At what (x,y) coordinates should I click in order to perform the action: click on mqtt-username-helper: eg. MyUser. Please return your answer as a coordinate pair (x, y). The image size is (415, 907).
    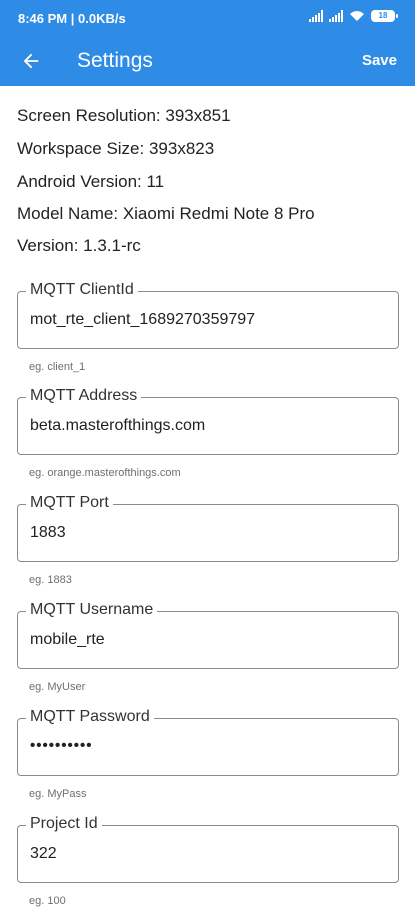
    Looking at the image, I should click on (57, 687).